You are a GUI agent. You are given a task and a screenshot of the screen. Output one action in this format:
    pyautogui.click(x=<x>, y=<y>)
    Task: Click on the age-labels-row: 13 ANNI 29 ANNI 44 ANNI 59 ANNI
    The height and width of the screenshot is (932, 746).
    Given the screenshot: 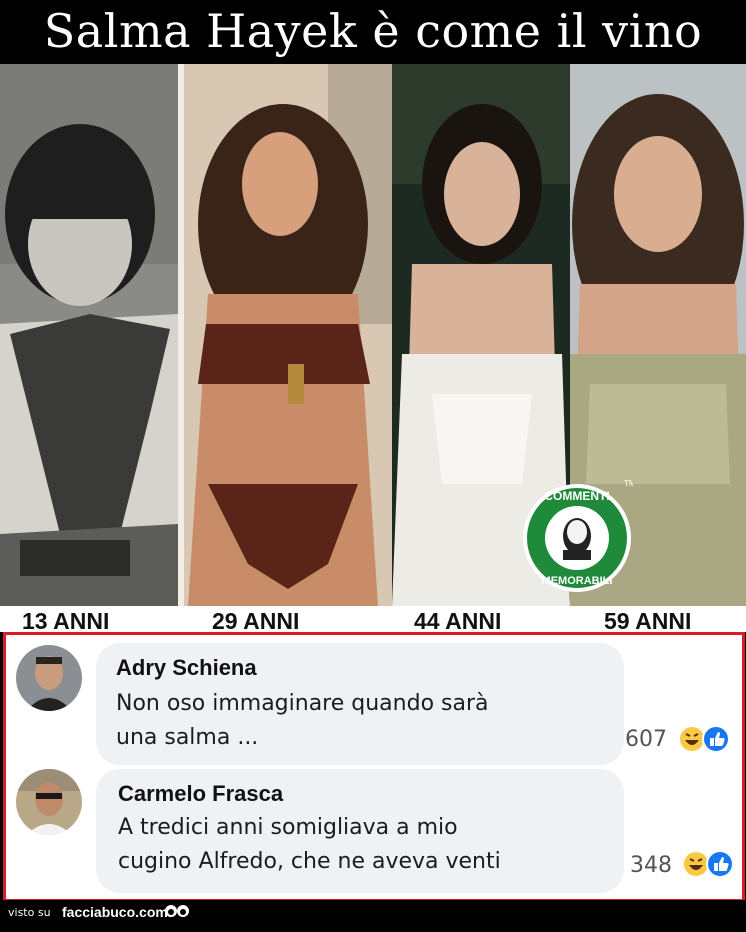 What is the action you would take?
    pyautogui.click(x=373, y=620)
    